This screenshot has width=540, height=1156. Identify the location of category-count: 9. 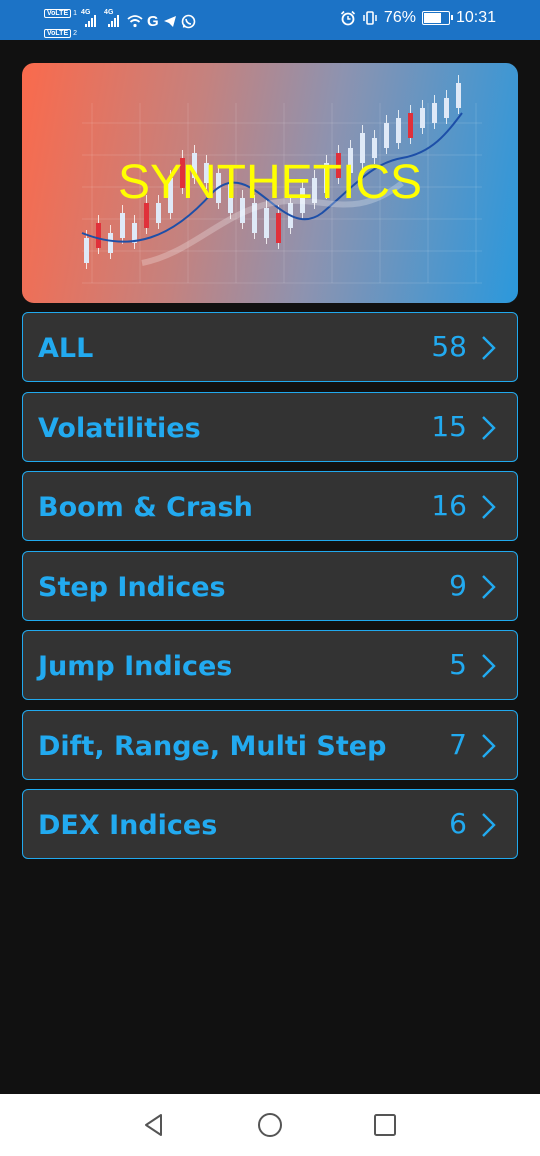
(458, 585).